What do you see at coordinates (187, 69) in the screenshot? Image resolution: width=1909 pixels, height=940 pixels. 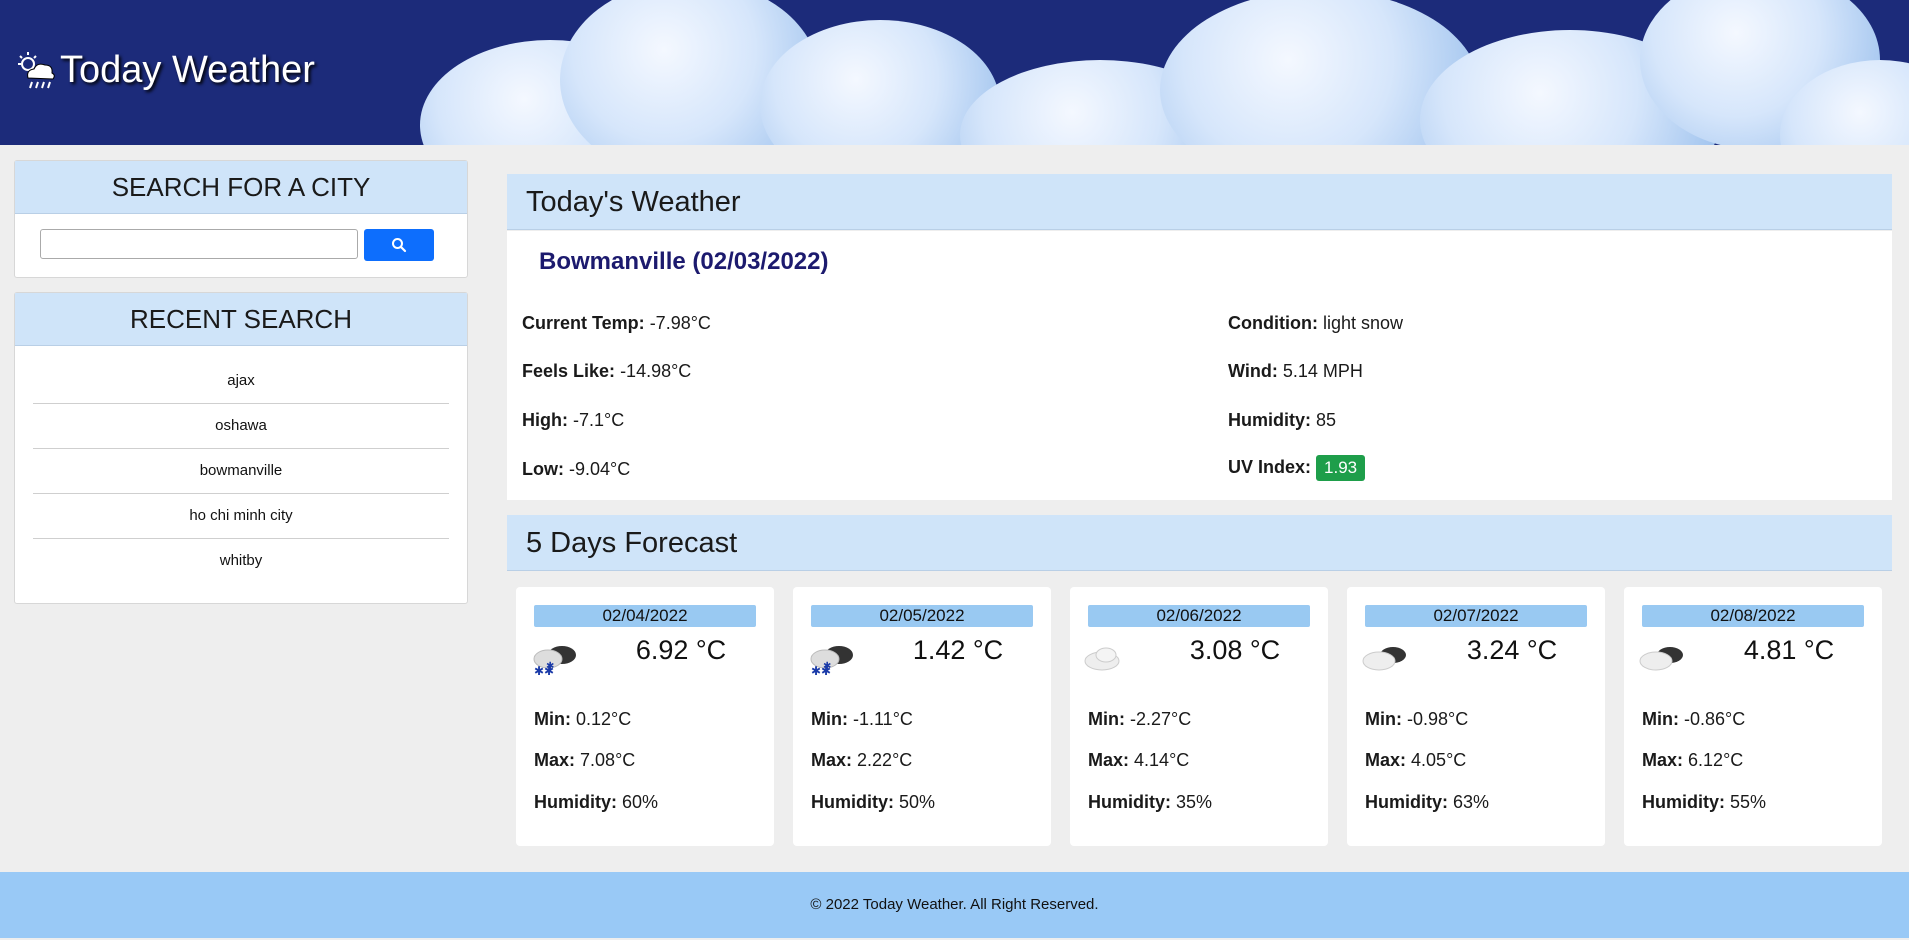 I see `site-title-text: Today Weather` at bounding box center [187, 69].